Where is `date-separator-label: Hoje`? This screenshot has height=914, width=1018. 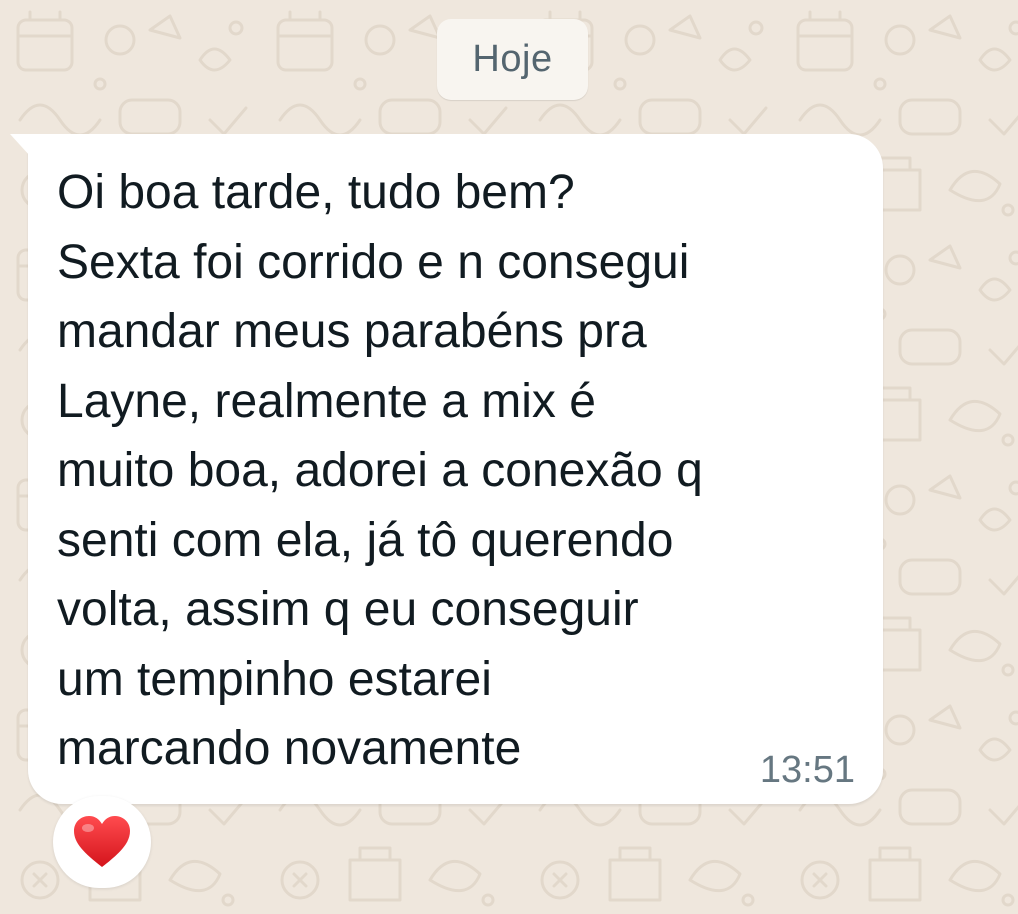
date-separator-label: Hoje is located at coordinates (512, 59).